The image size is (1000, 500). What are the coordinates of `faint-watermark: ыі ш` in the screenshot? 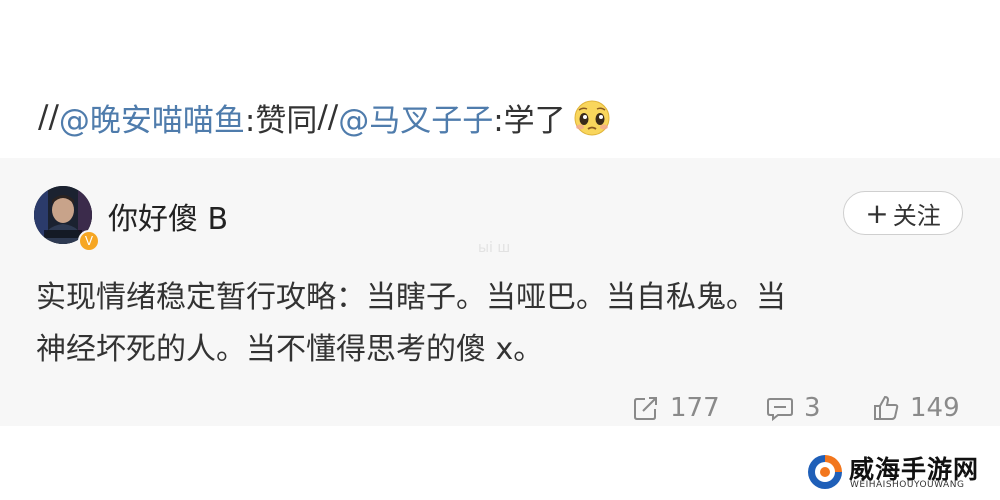 It's located at (494, 248).